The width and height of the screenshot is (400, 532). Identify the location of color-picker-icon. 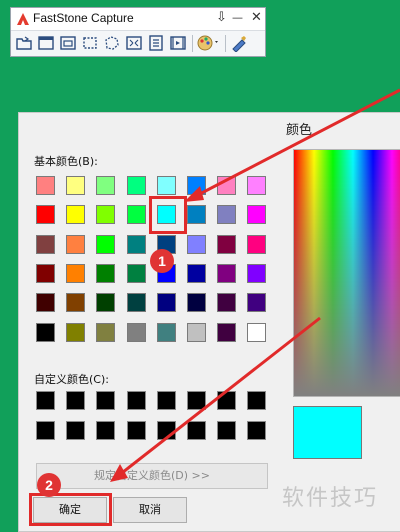
(209, 43).